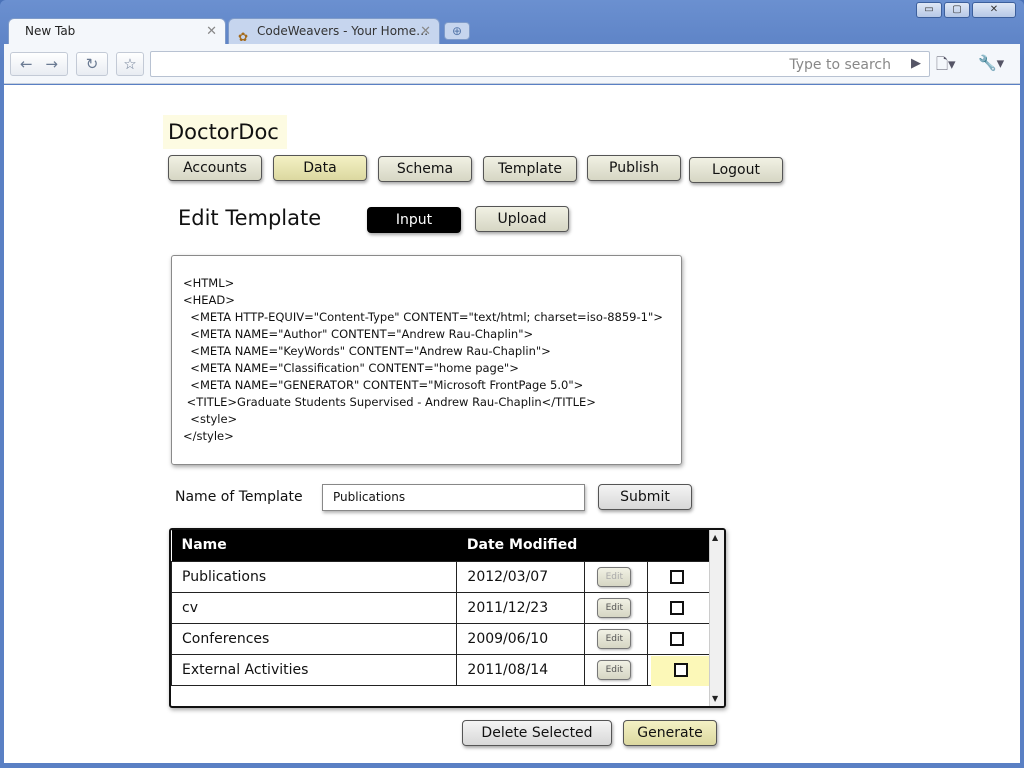  I want to click on tab-codeweavers: ✿ CodeWeavers - Your Home… ✕, so click(334, 31).